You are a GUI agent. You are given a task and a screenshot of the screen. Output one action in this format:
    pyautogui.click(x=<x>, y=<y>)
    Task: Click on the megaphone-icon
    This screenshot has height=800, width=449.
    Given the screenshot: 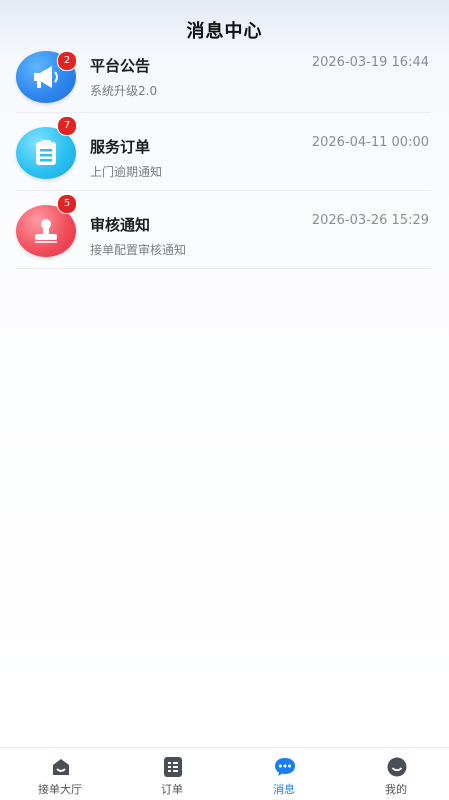 What is the action you would take?
    pyautogui.click(x=46, y=77)
    